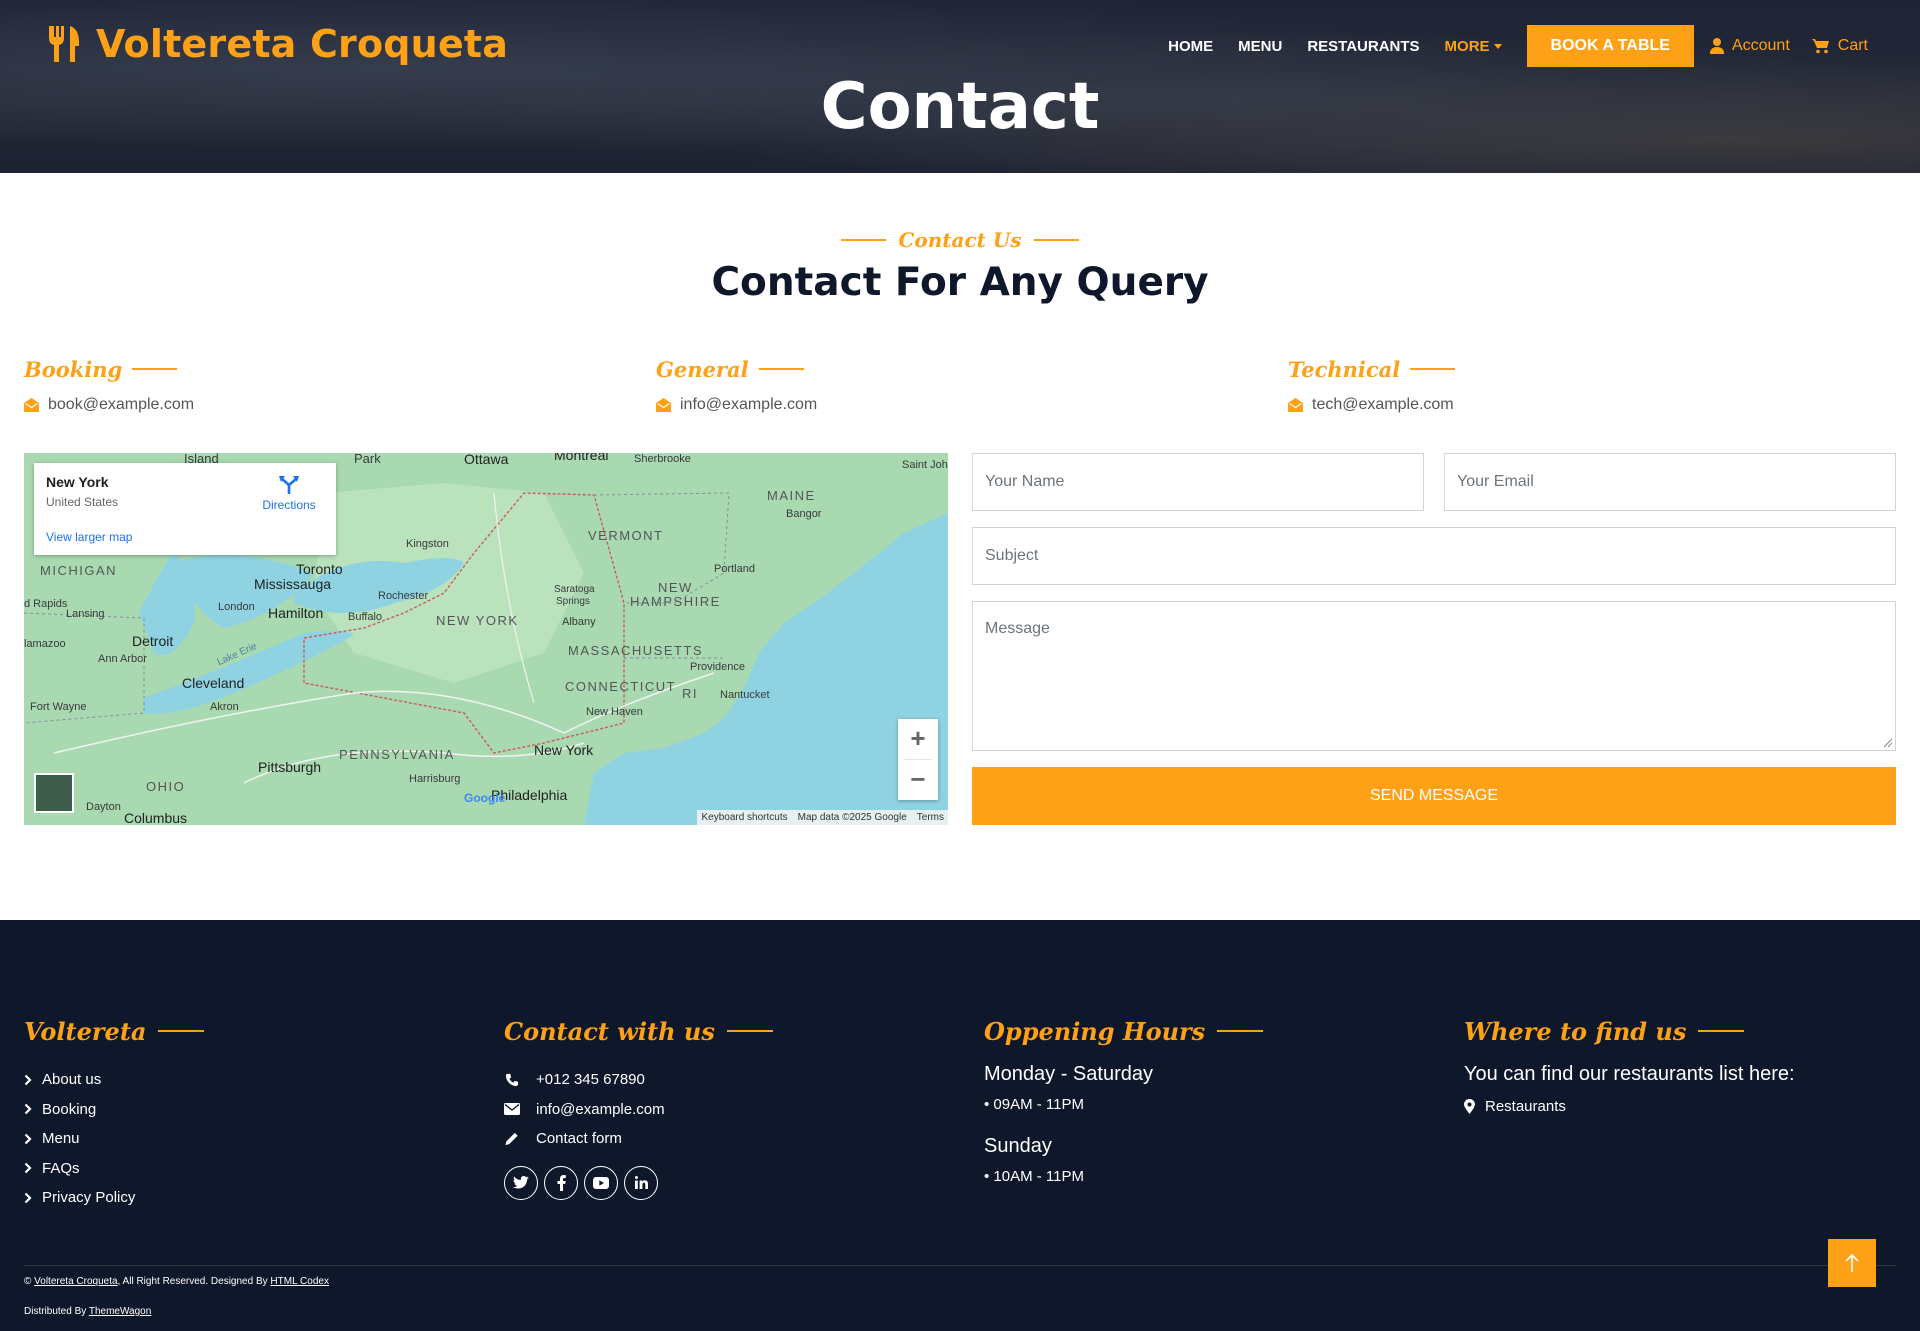  What do you see at coordinates (1610, 46) in the screenshot?
I see `book-a-table-button: BOOK A TABLE` at bounding box center [1610, 46].